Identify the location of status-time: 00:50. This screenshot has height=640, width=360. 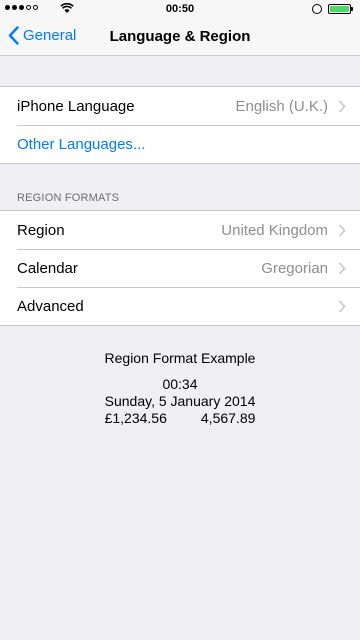
(180, 9).